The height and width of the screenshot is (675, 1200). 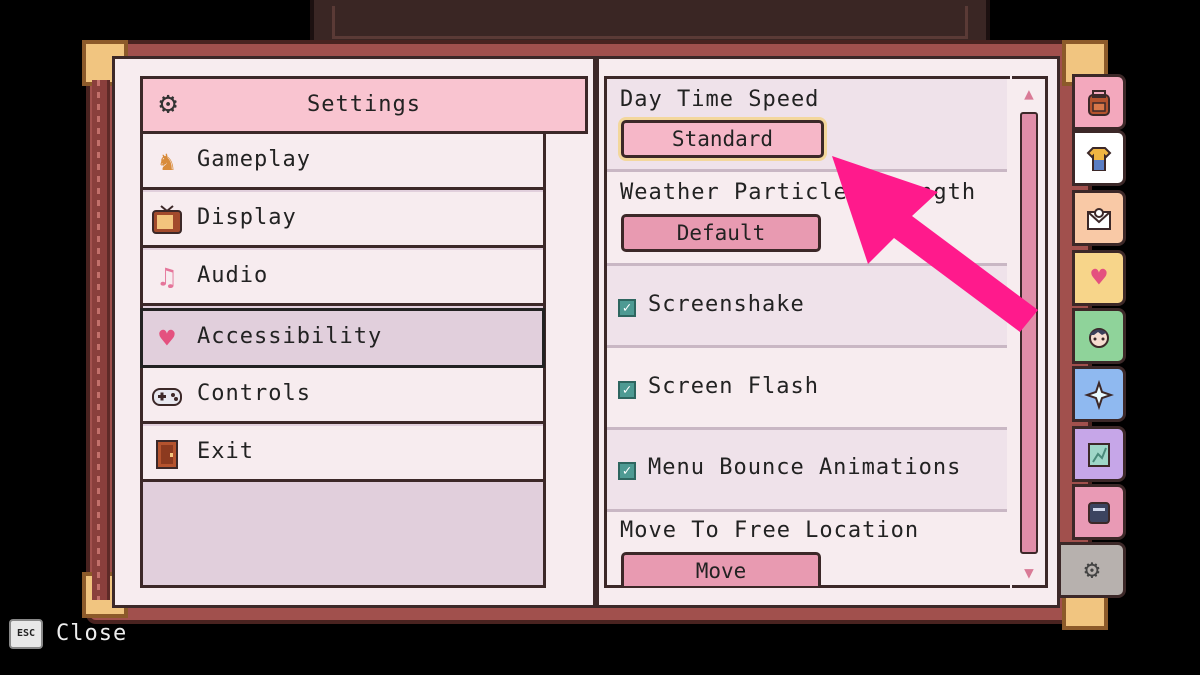 I want to click on shirt-icon, so click(x=1099, y=158).